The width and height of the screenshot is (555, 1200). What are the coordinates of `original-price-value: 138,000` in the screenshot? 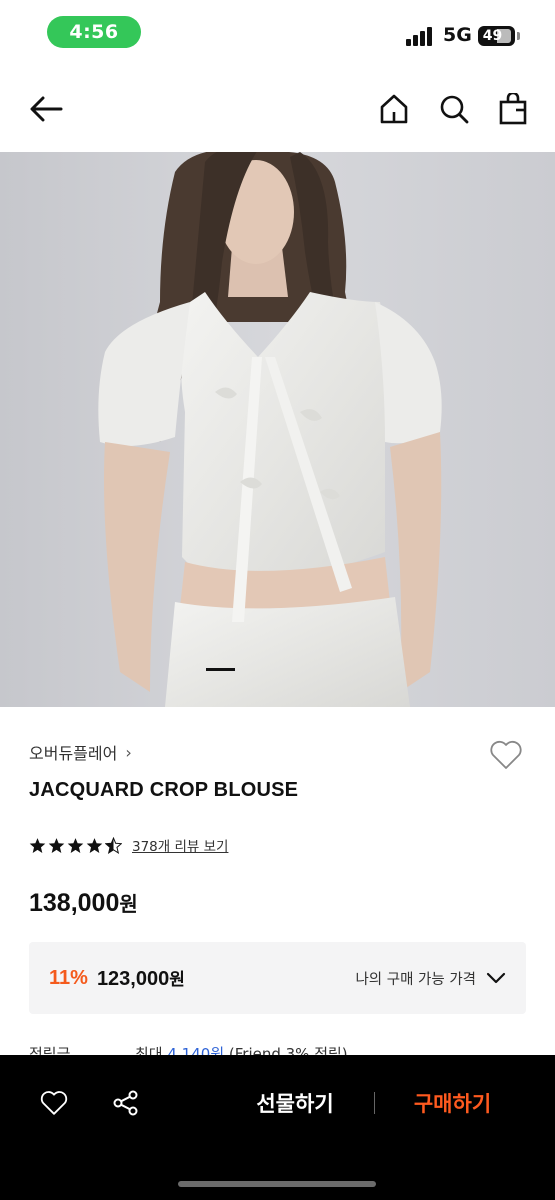 It's located at (74, 903).